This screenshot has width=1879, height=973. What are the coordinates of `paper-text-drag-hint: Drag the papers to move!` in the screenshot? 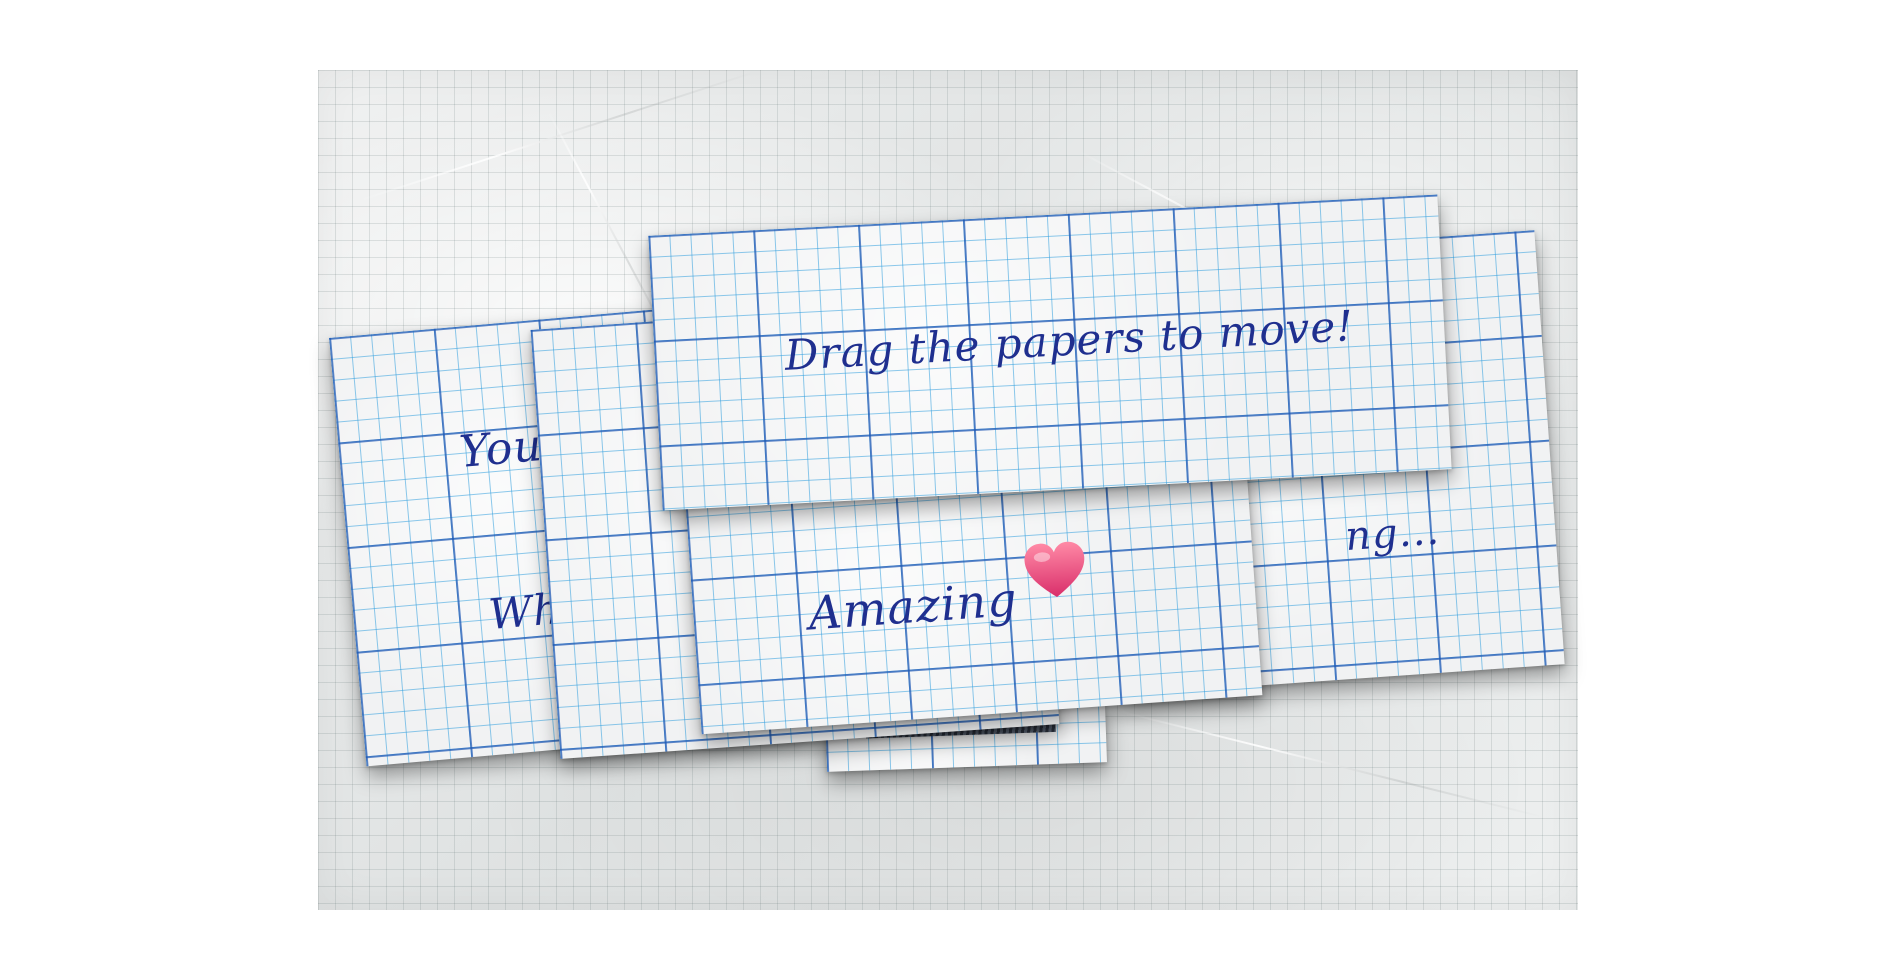 It's located at (1069, 340).